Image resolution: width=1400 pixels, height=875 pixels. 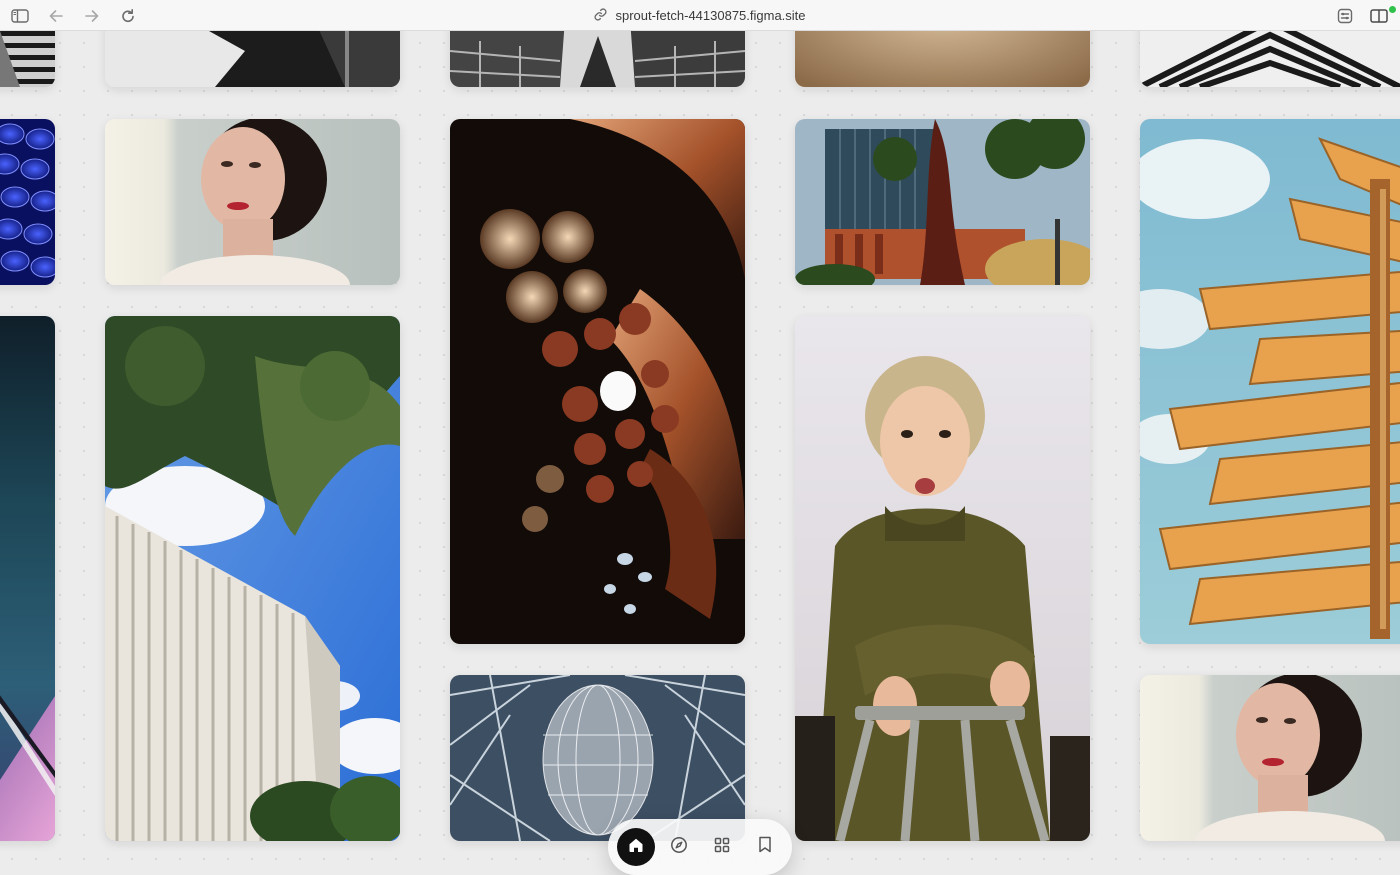 What do you see at coordinates (1392, 9) in the screenshot?
I see `status-indicator` at bounding box center [1392, 9].